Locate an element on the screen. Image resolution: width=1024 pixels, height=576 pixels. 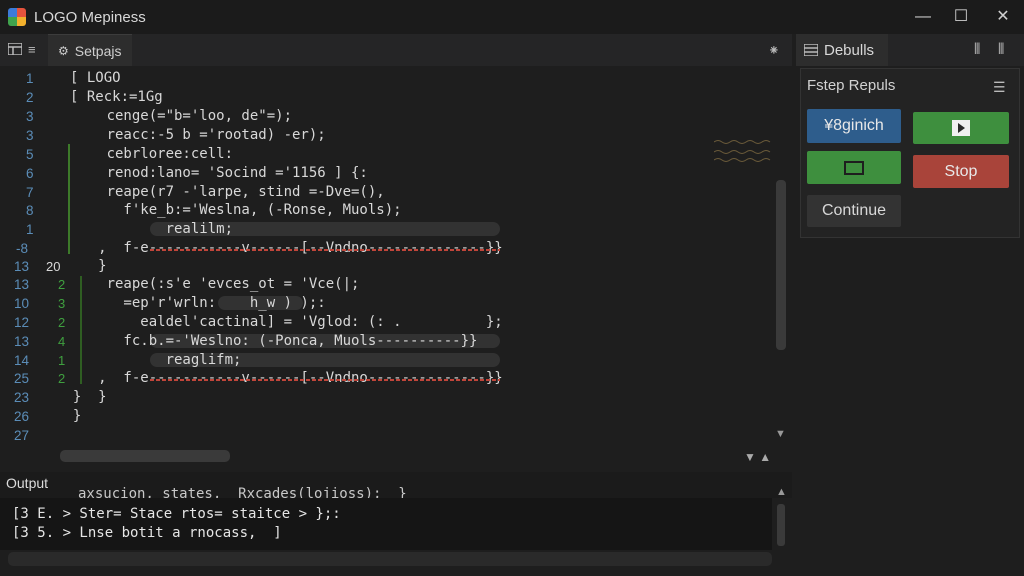
app-logo-icon is located at coordinates (17, 17).